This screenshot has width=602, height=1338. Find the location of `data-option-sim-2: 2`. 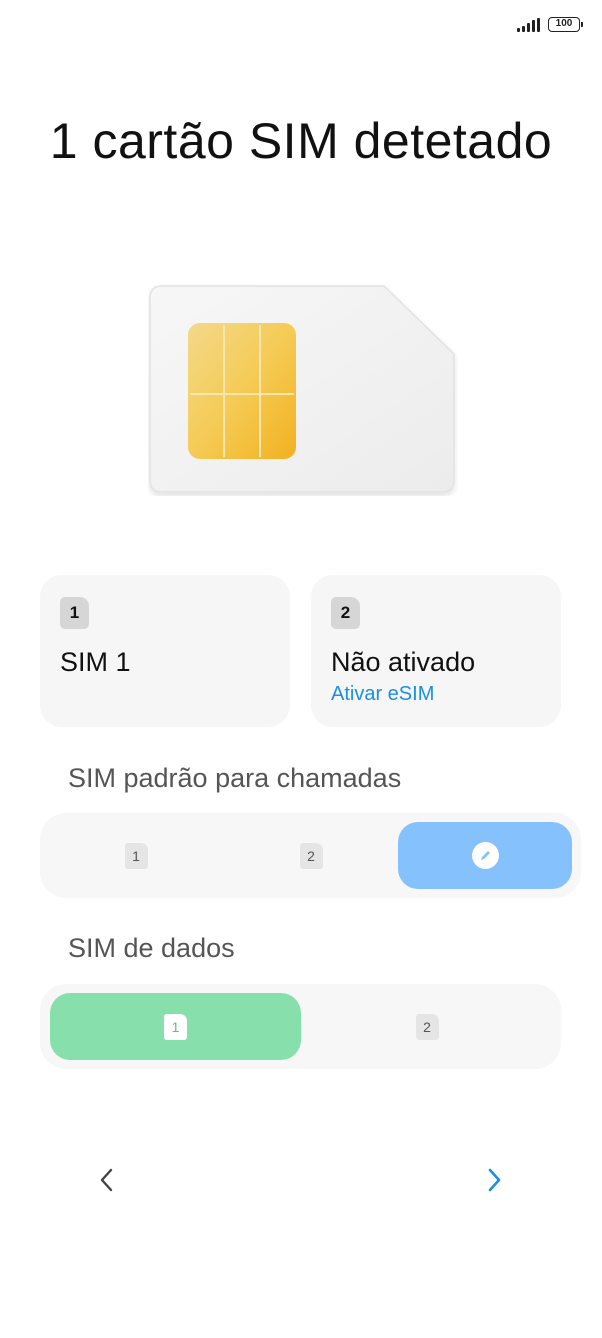

data-option-sim-2: 2 is located at coordinates (427, 1026).